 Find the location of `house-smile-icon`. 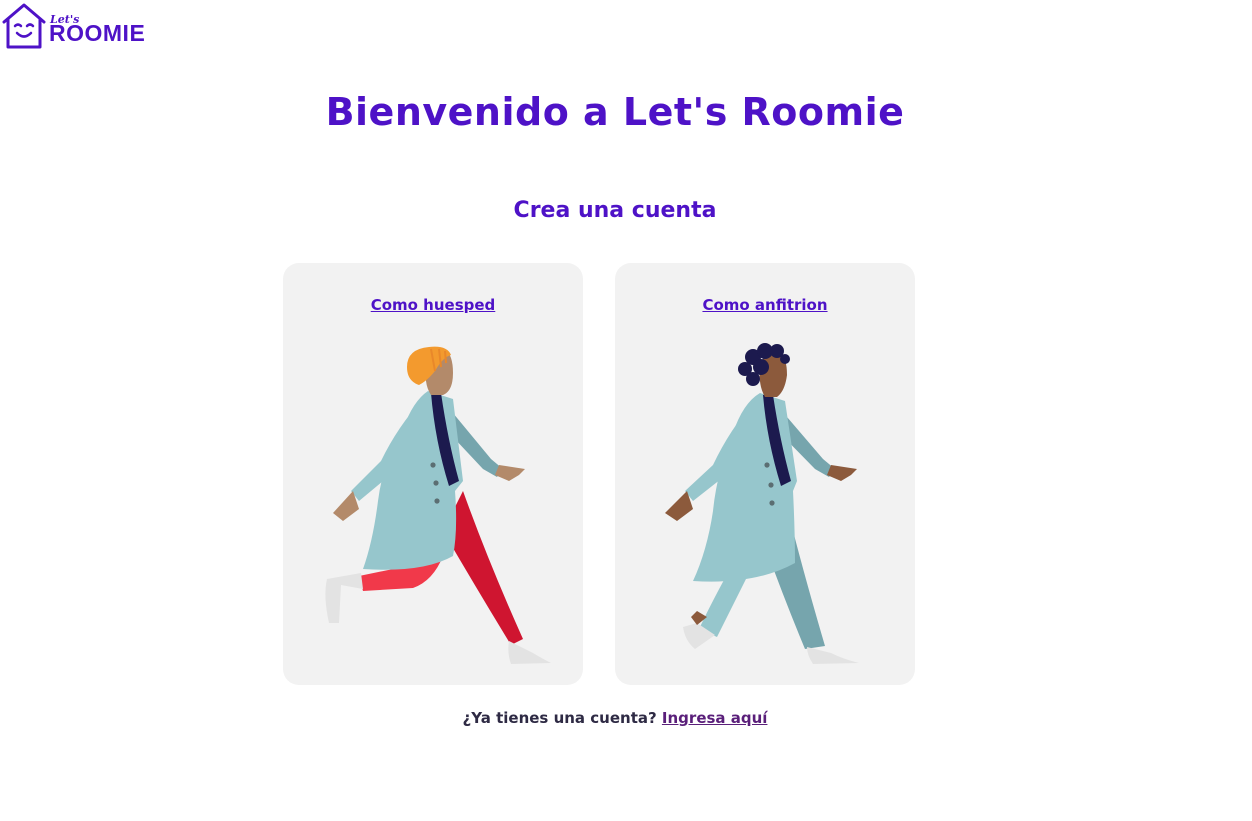

house-smile-icon is located at coordinates (24, 26).